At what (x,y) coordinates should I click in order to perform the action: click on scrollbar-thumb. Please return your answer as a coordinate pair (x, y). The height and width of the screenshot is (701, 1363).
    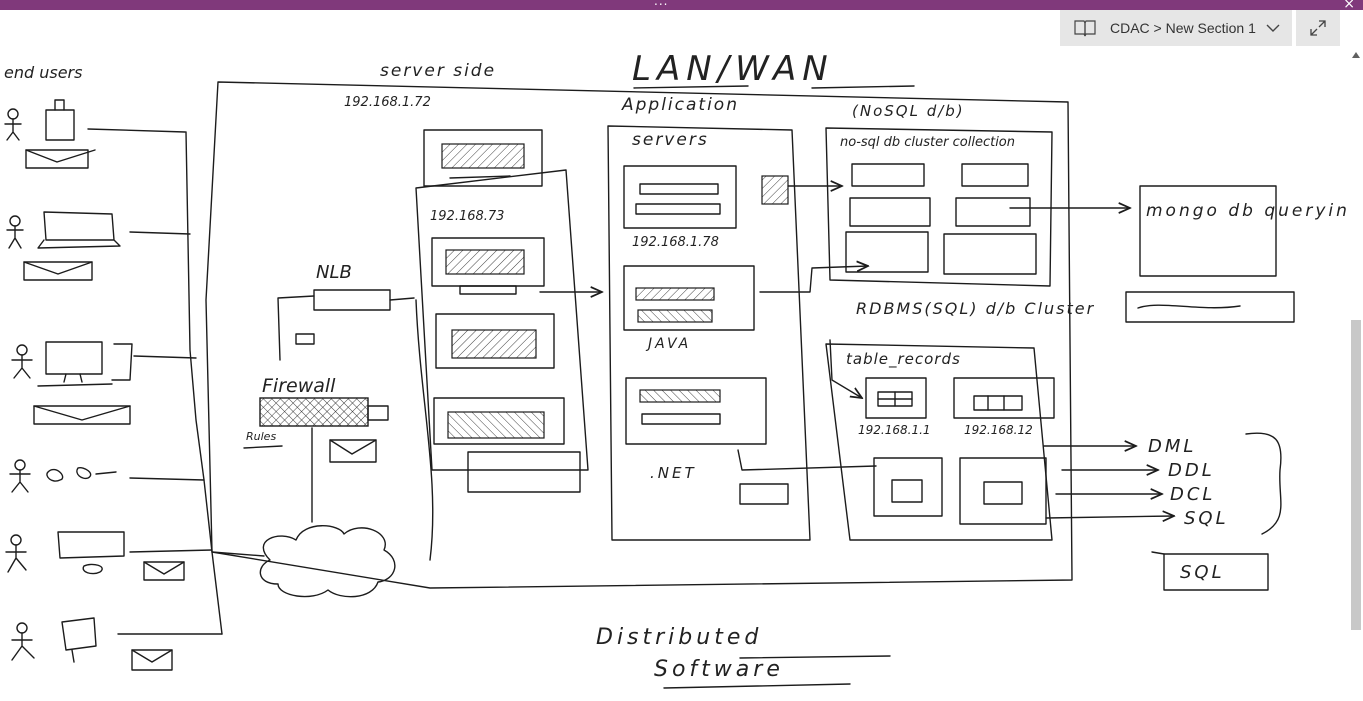
    Looking at the image, I should click on (1356, 475).